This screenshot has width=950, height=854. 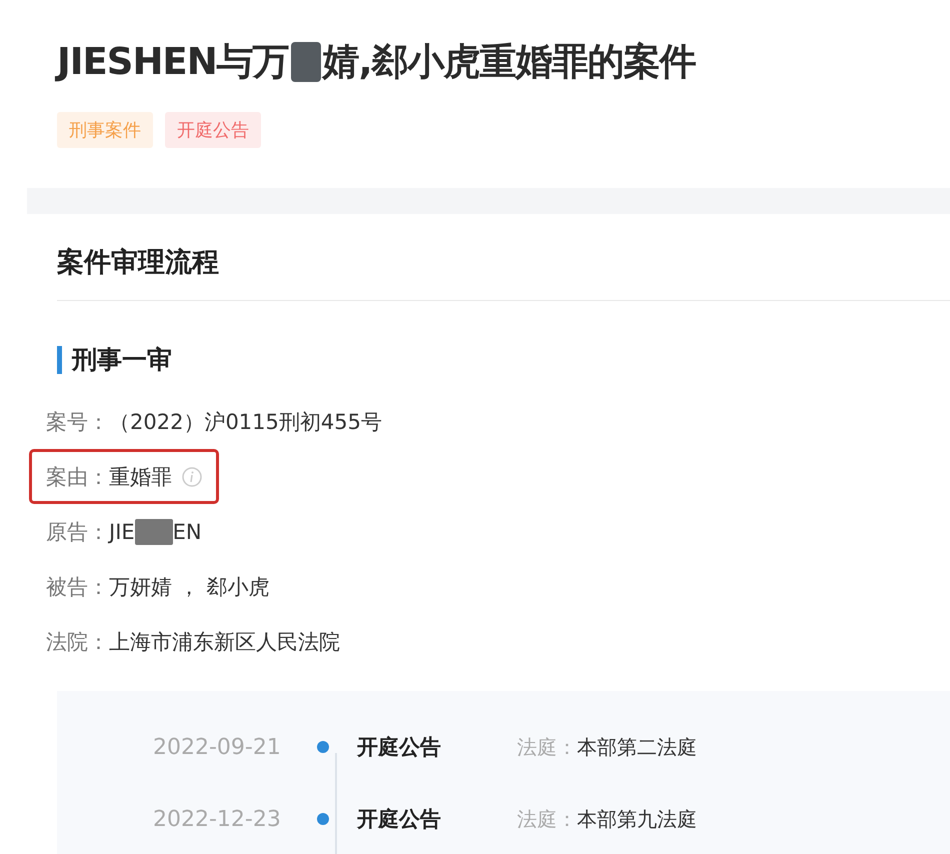 I want to click on section-title: 案件审理流程, so click(x=503, y=257).